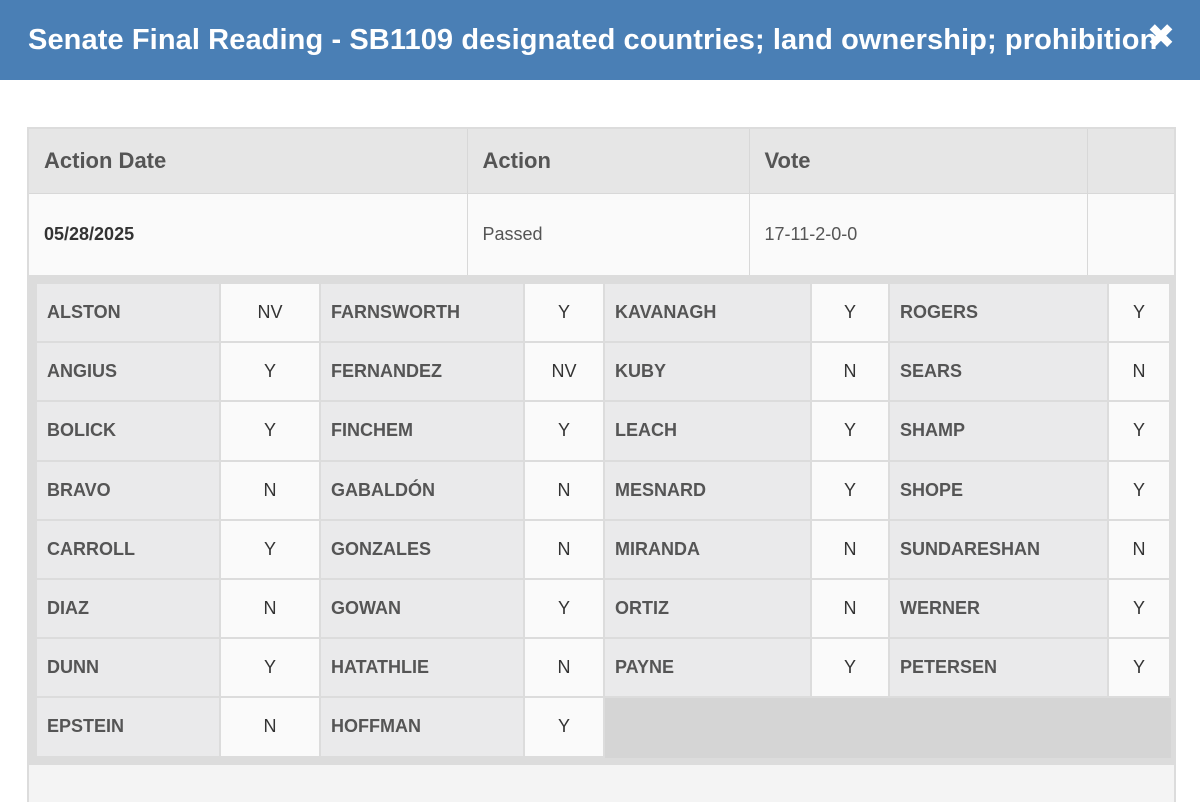  Describe the element at coordinates (128, 549) in the screenshot. I see `legislator-name: CARROLL` at that location.